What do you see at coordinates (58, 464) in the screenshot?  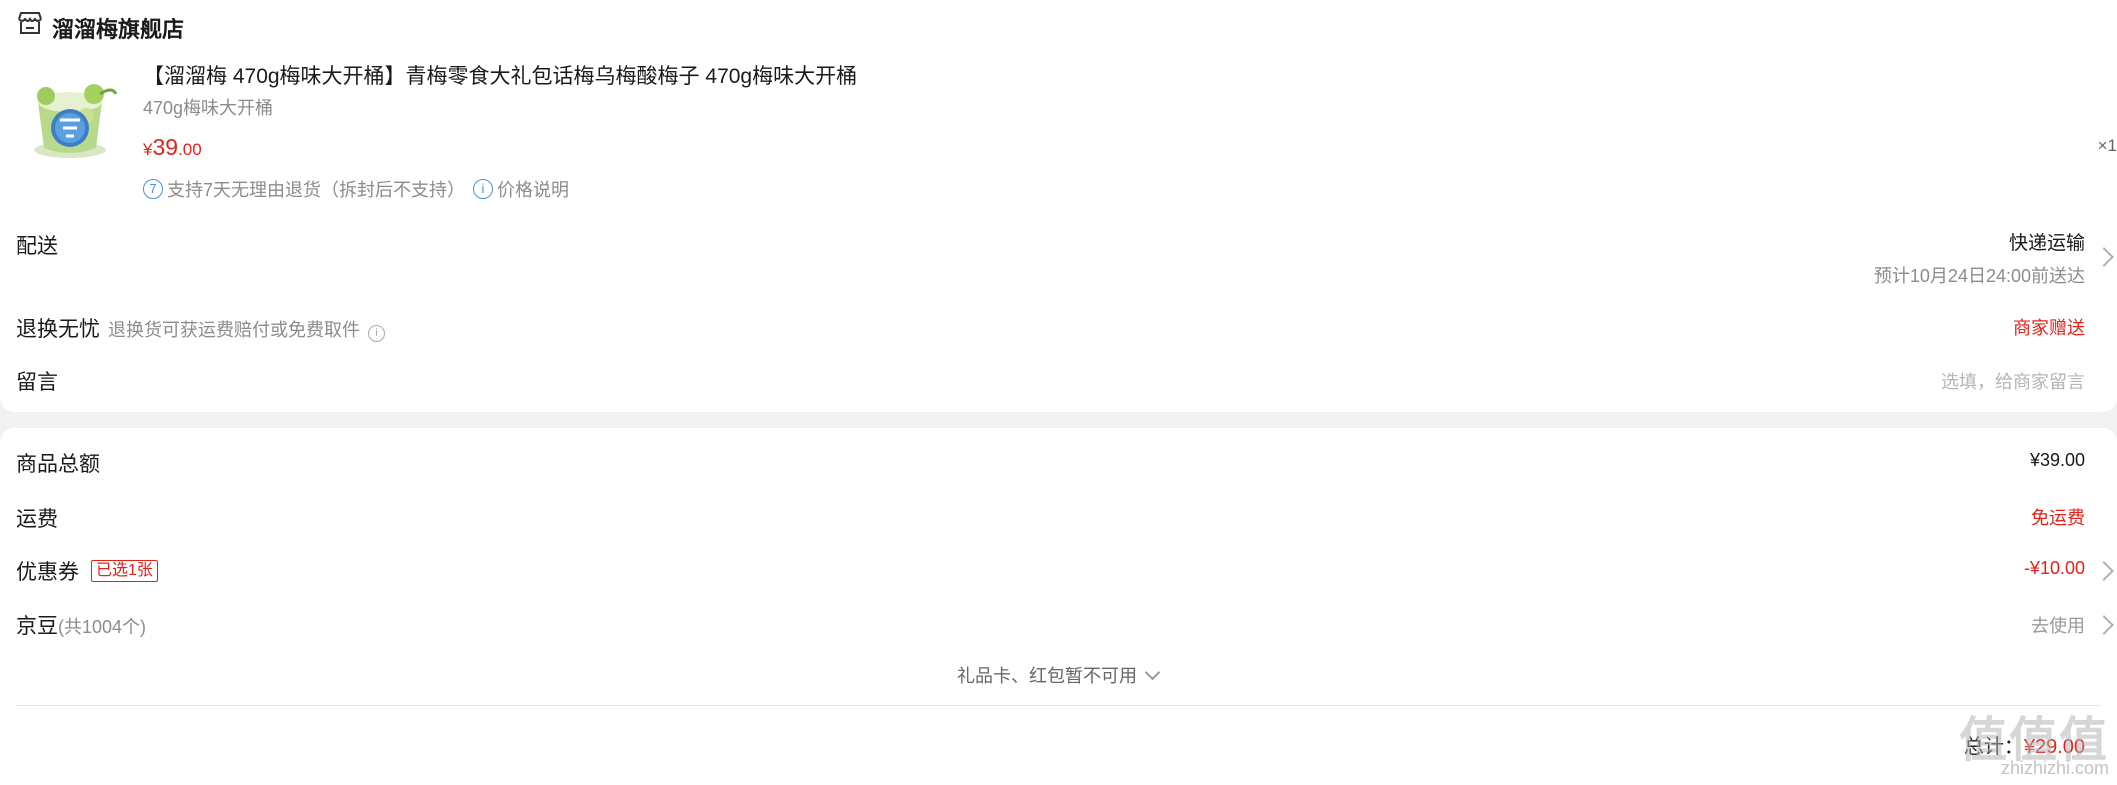 I see `goods-total-label: 商品总额` at bounding box center [58, 464].